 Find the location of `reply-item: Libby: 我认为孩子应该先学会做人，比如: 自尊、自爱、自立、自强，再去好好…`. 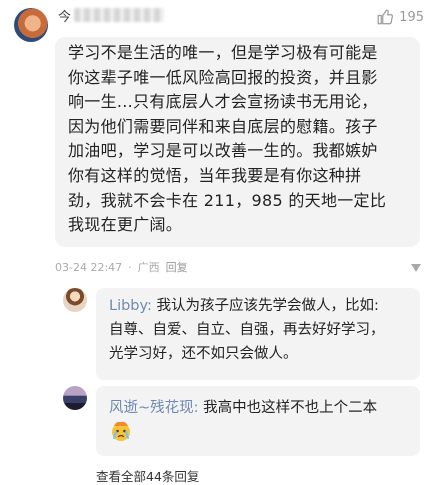

reply-item: Libby: 我认为孩子应该先学会做人，比如: 自尊、自爱、自立、自强，再去好好… is located at coordinates (261, 330).